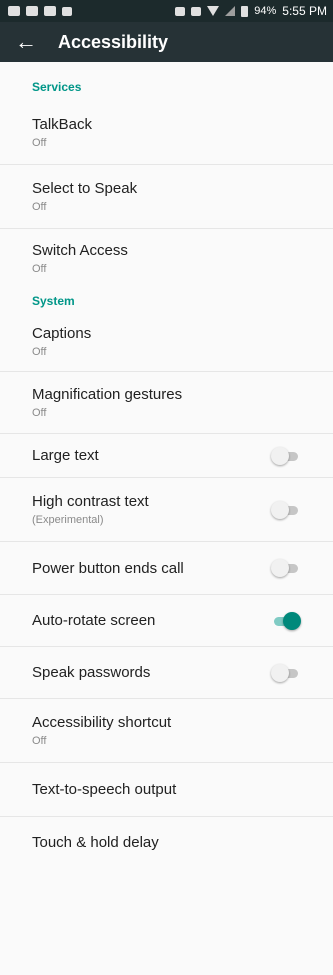 Image resolution: width=333 pixels, height=975 pixels. I want to click on vibrate-icon, so click(196, 11).